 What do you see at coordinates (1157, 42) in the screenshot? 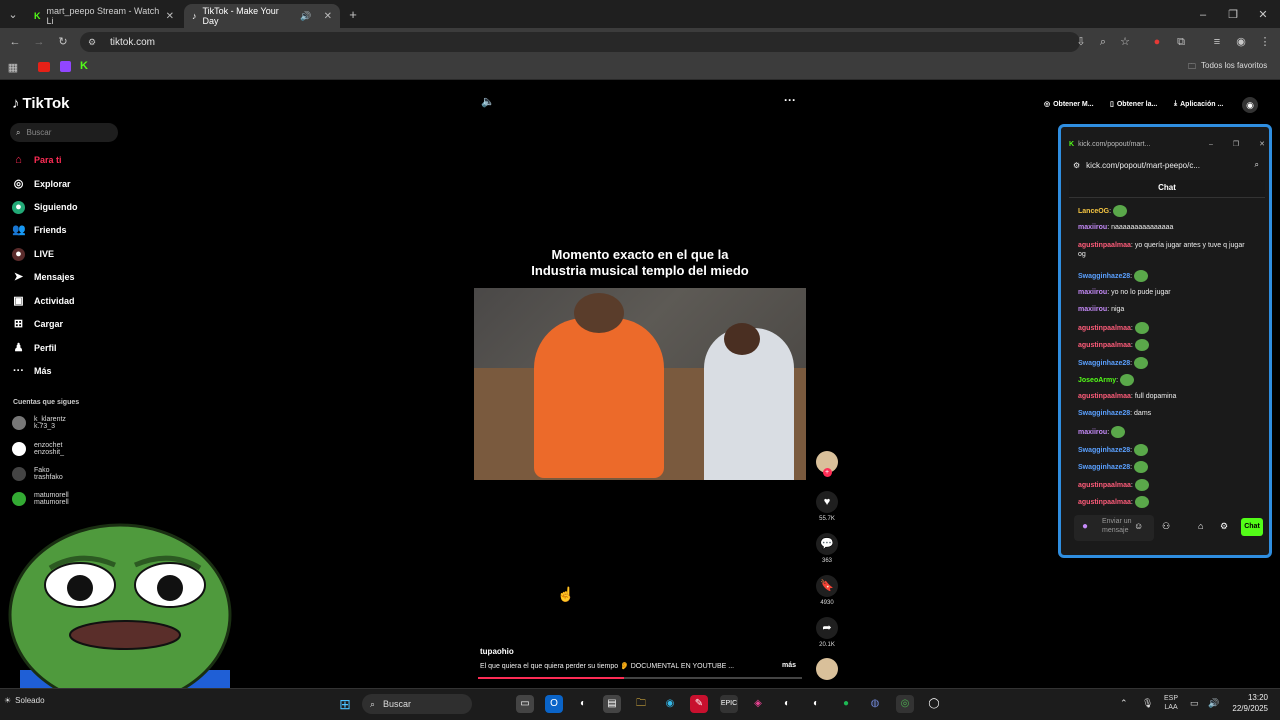
I see `extension-icon: ●` at bounding box center [1157, 42].